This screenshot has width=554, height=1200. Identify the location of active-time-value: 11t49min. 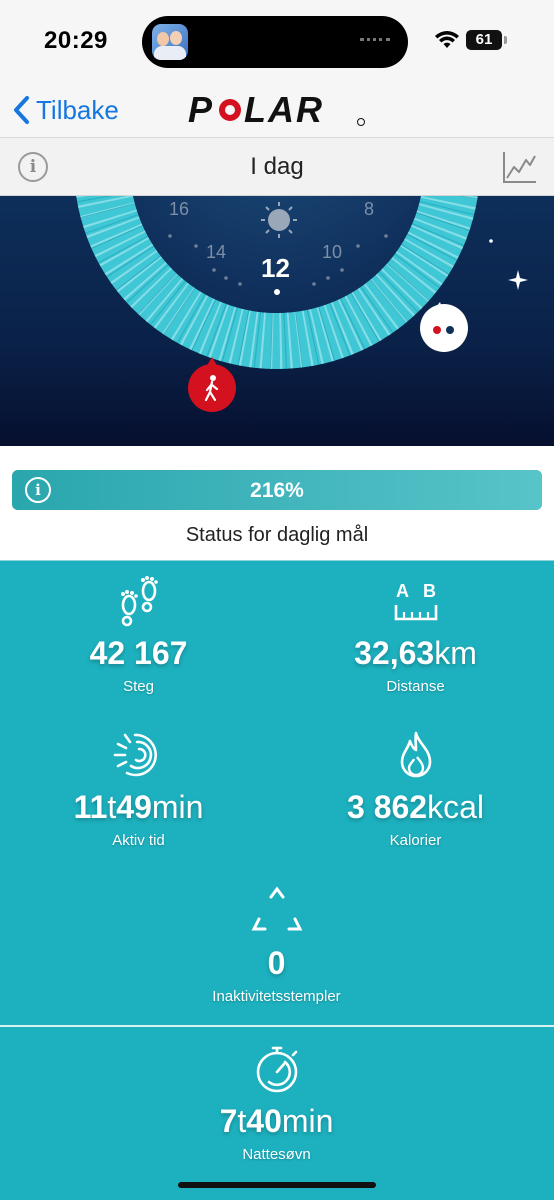
(138, 807).